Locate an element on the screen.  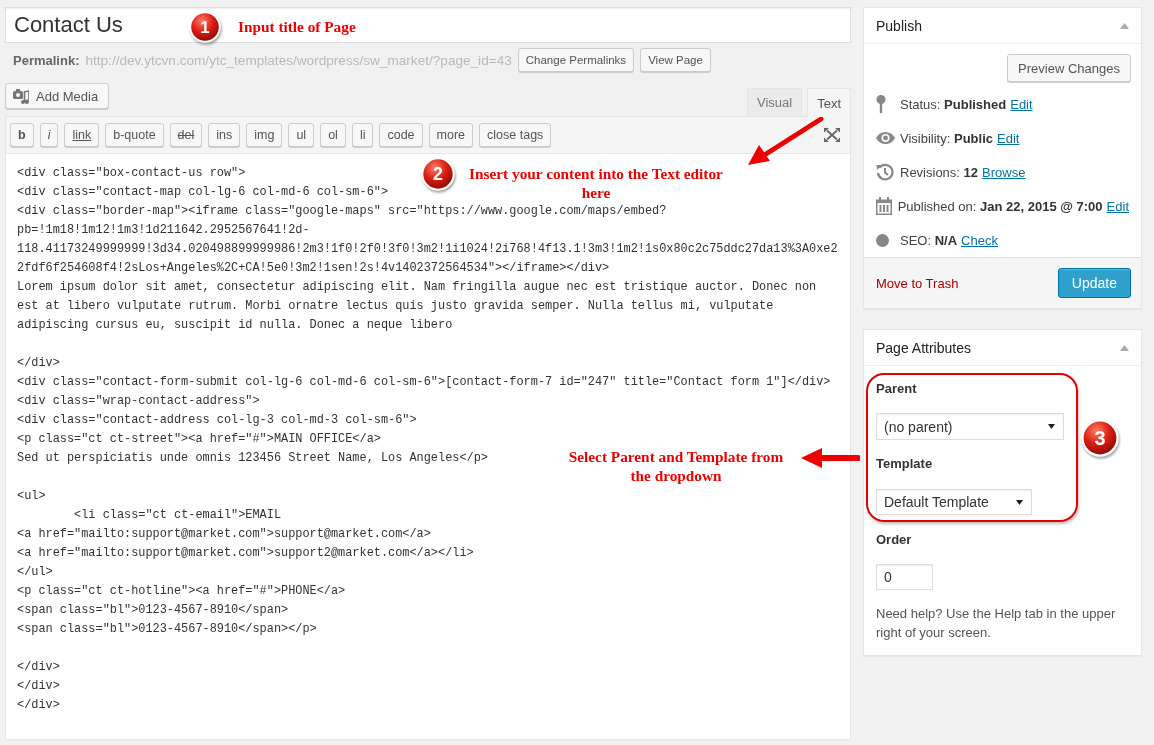
template-label: Template is located at coordinates (904, 464).